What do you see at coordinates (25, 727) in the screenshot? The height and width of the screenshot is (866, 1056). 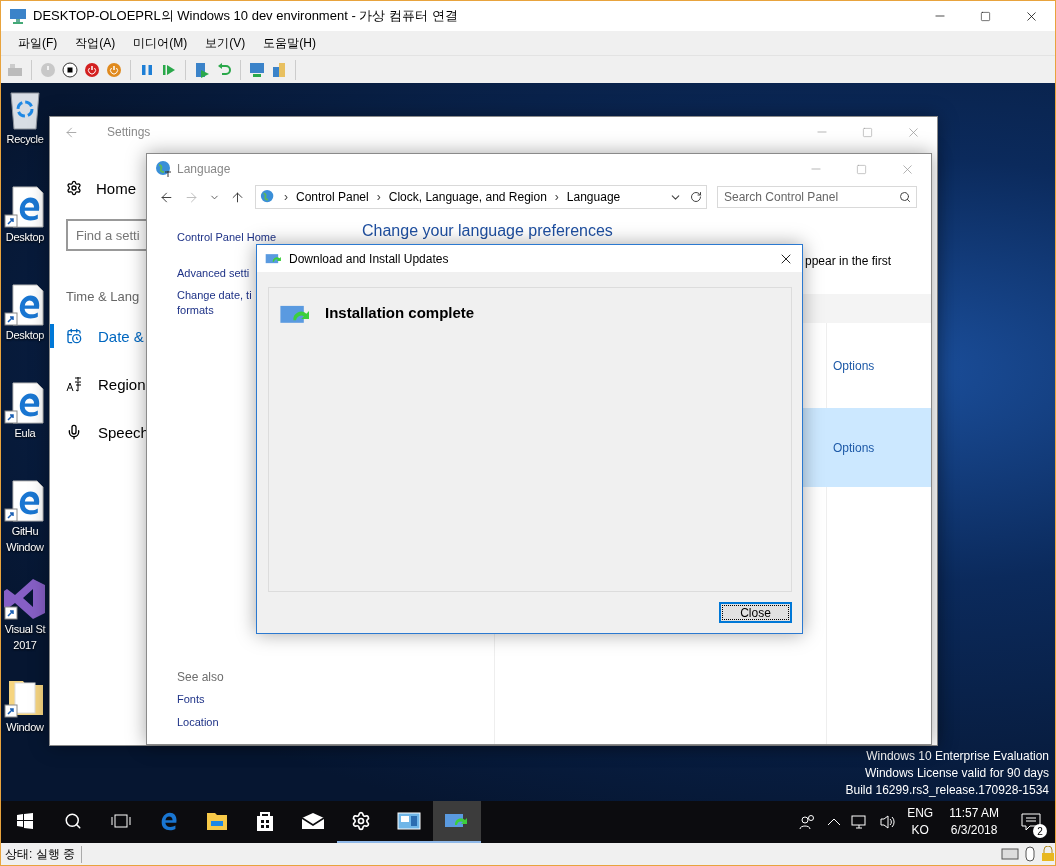 I see `desktop-icon-label: Window` at bounding box center [25, 727].